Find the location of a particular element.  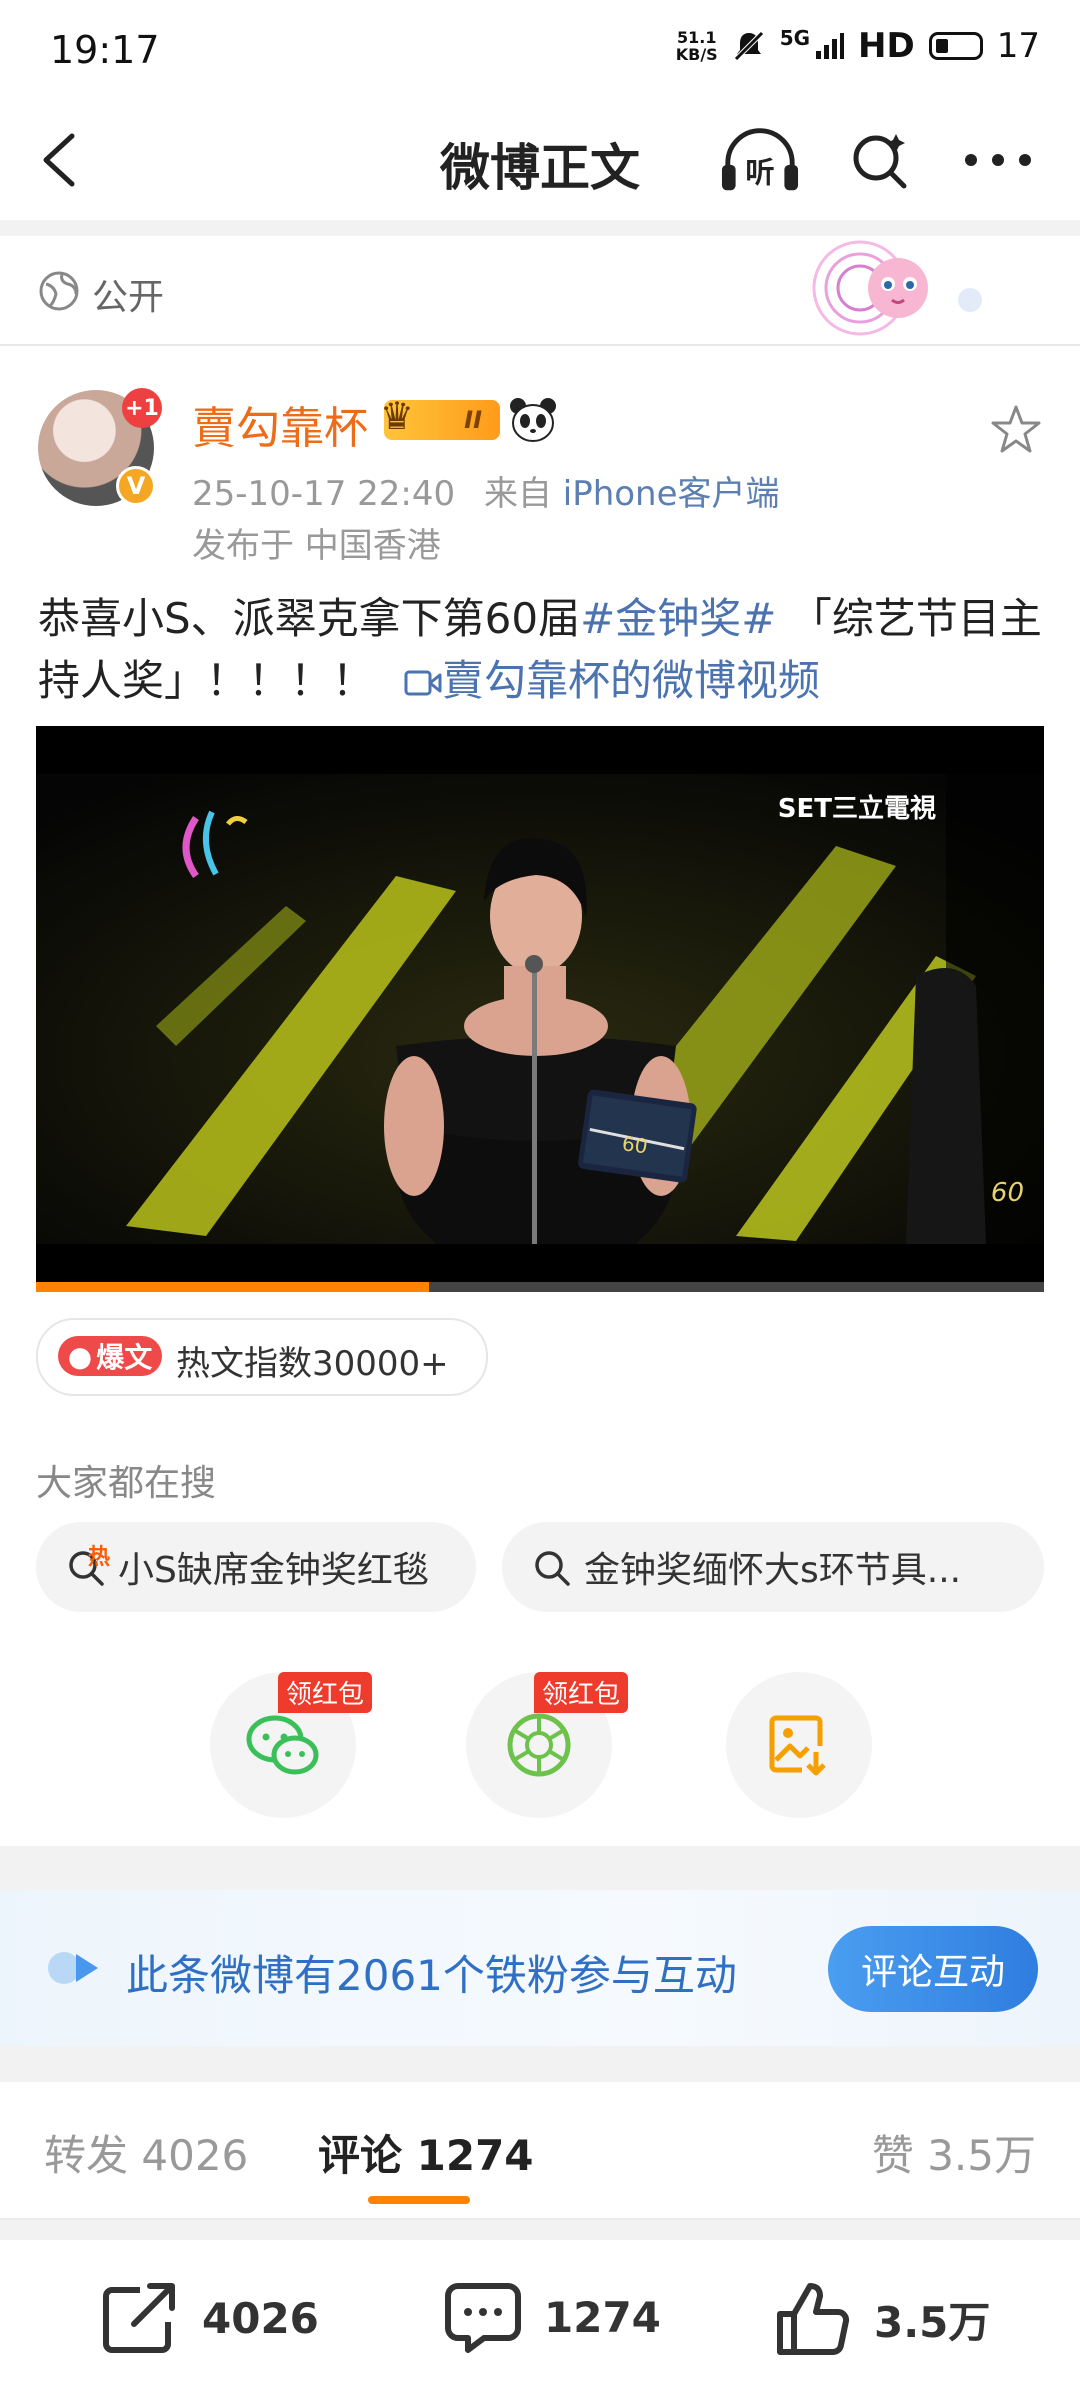

search-chip: 热 小S缺席金钟奖红毯 is located at coordinates (256, 1567).